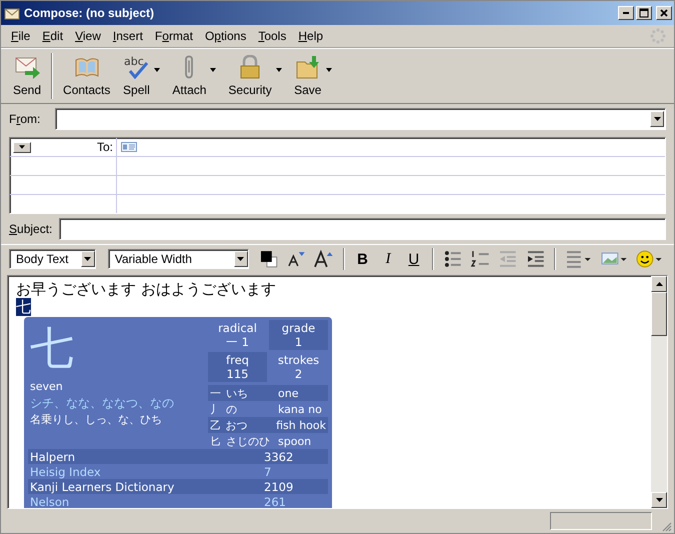  What do you see at coordinates (103, 487) in the screenshot?
I see `reference-name: Kanji Learners Dictionary` at bounding box center [103, 487].